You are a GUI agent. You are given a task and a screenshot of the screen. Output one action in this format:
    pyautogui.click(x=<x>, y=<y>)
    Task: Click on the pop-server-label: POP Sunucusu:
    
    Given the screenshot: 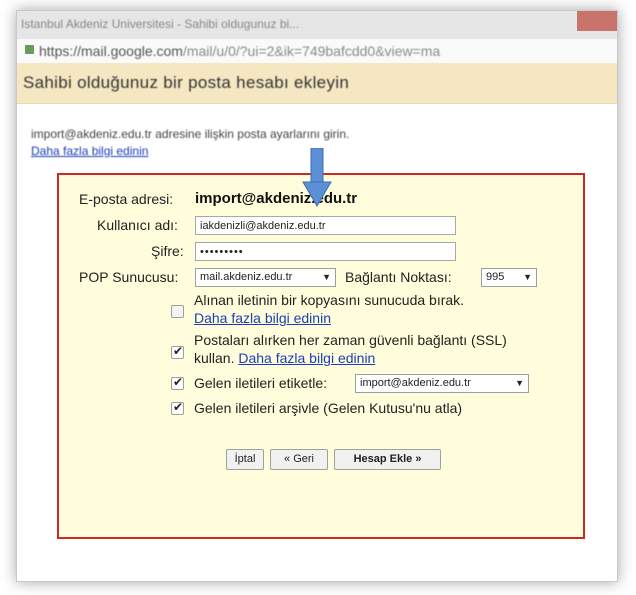 What is the action you would take?
    pyautogui.click(x=129, y=277)
    